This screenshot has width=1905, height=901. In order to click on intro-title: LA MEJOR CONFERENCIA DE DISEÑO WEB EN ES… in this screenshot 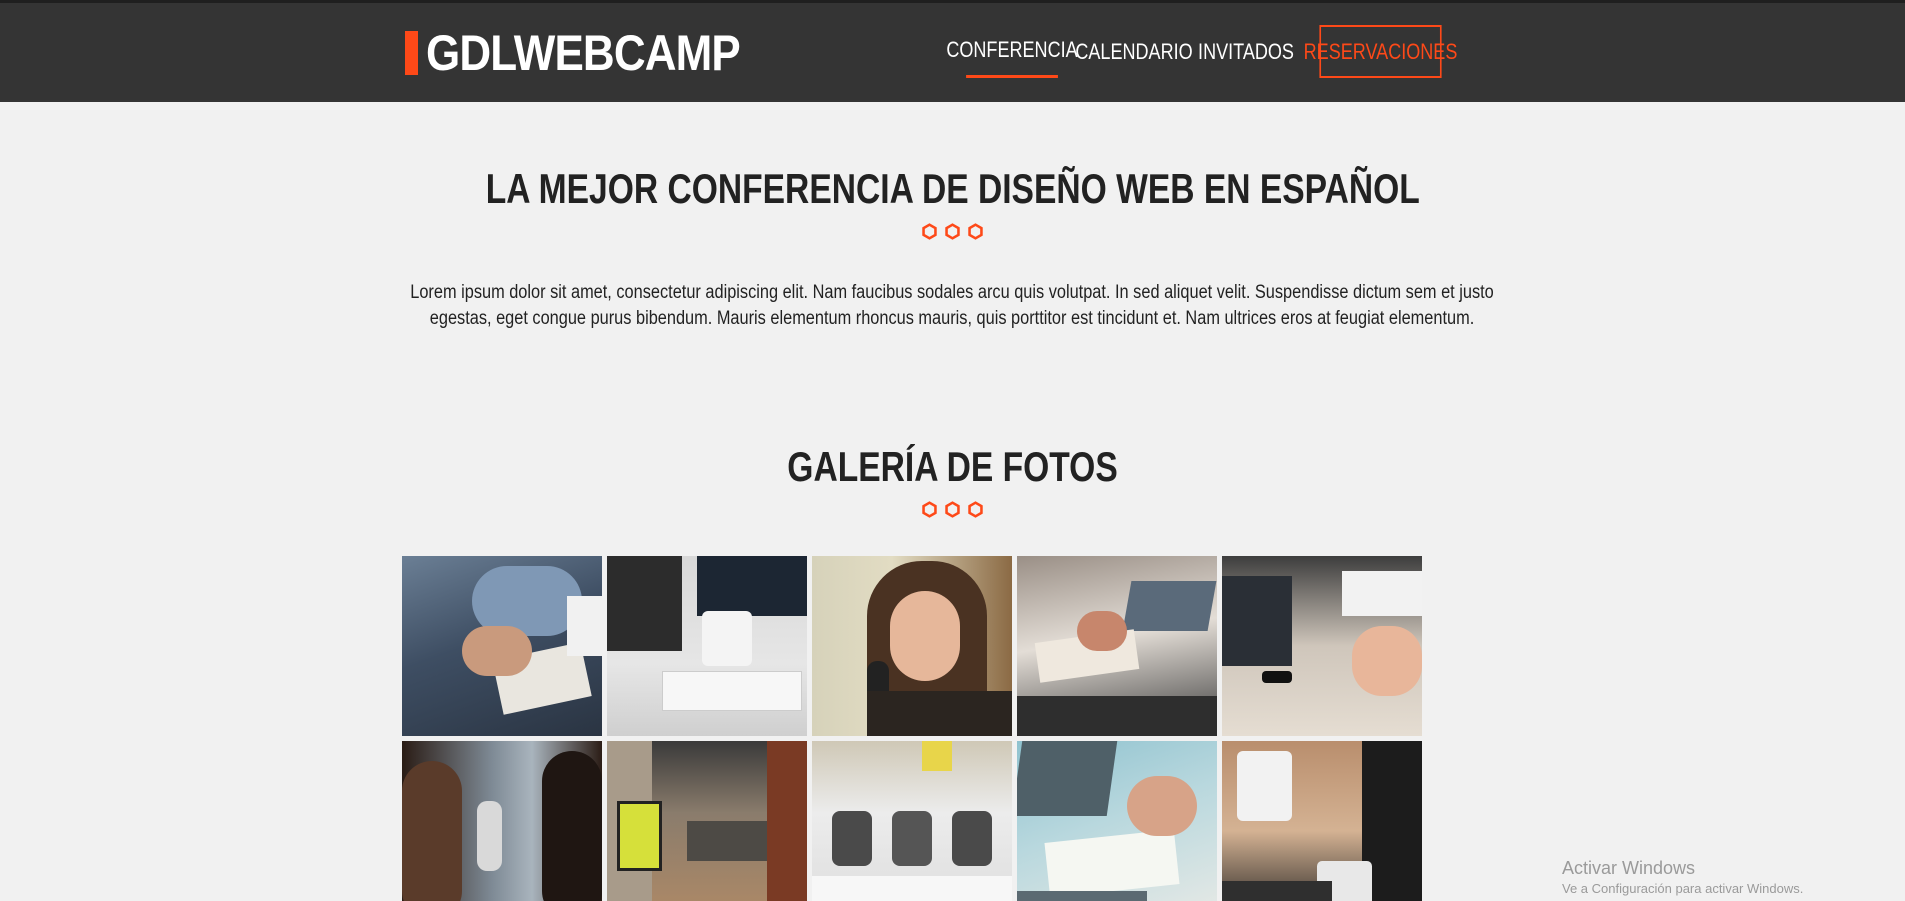, I will do `click(952, 188)`.